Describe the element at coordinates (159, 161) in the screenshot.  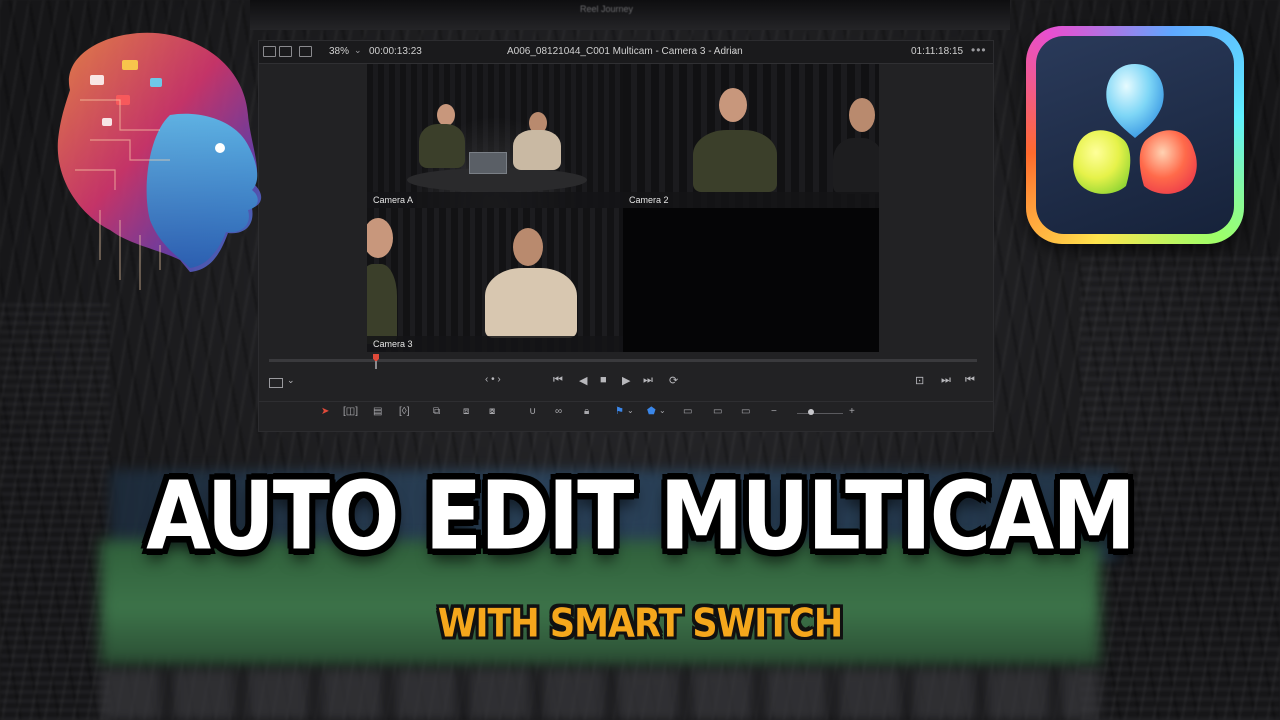
I see `ai-brain-illustration` at that location.